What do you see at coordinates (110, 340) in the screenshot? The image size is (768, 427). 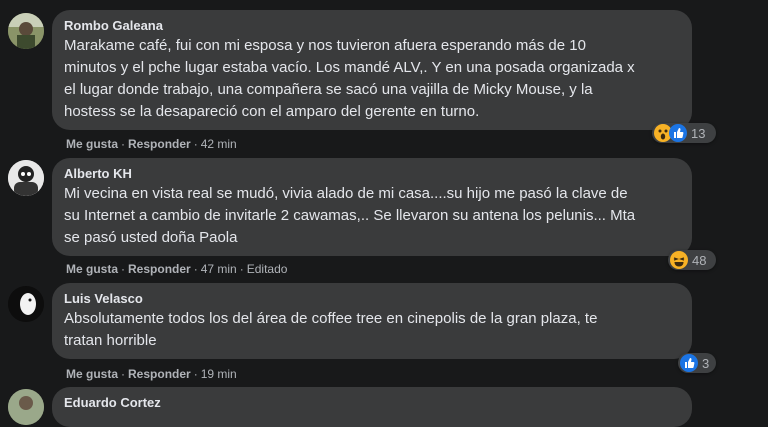 I see `comment-line: tratan horrible` at bounding box center [110, 340].